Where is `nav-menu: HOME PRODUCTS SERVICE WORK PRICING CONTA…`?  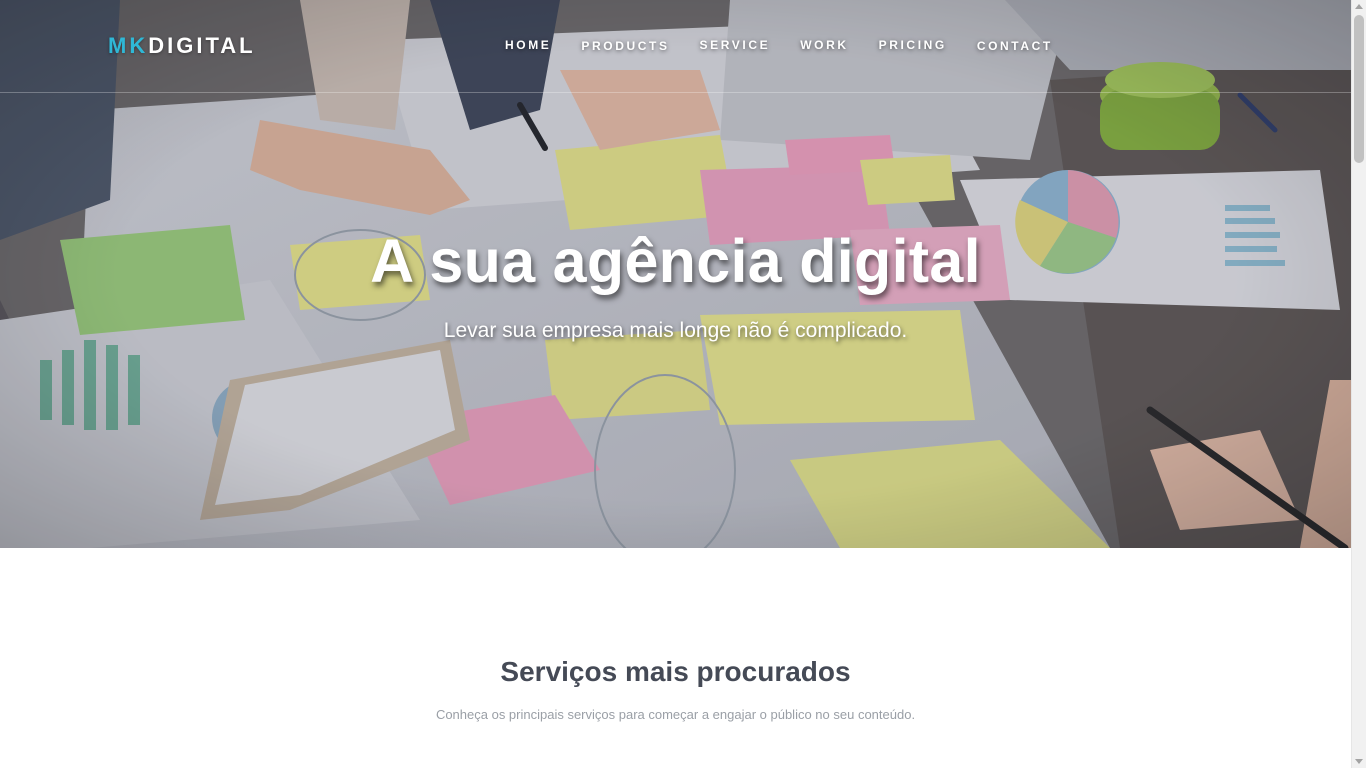
nav-menu: HOME PRODUCTS SERVICE WORK PRICING CONTA… is located at coordinates (779, 45).